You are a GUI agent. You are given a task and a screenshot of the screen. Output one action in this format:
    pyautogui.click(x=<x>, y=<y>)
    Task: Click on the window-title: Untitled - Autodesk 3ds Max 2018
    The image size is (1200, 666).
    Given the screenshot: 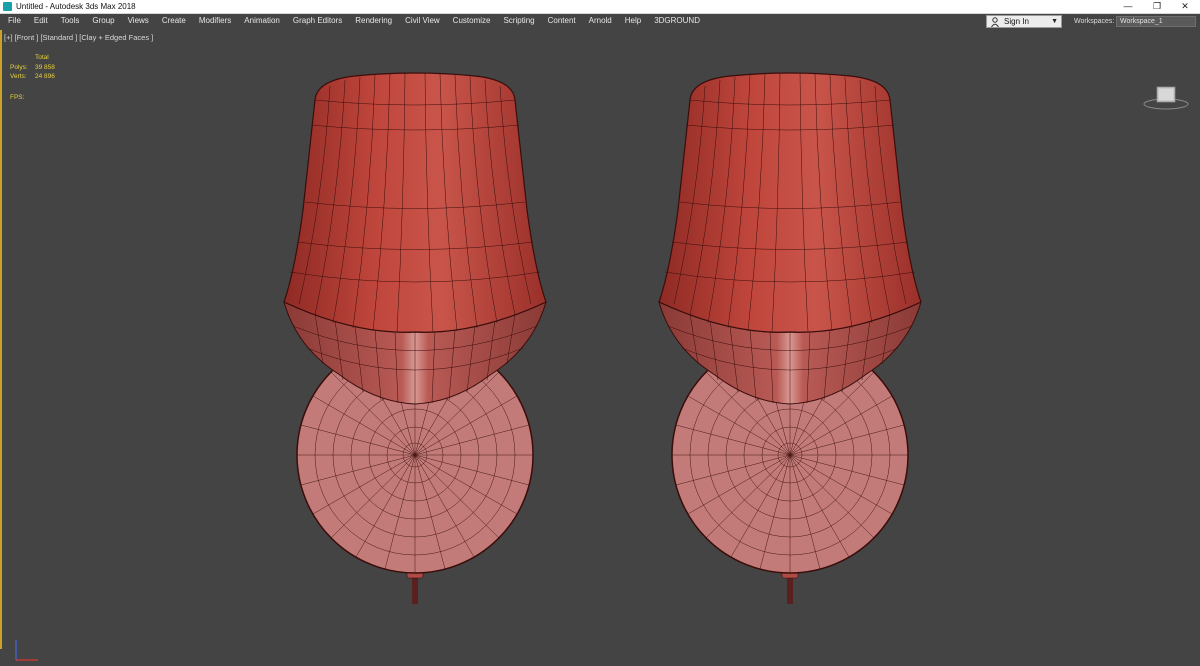 What is the action you would take?
    pyautogui.click(x=76, y=6)
    